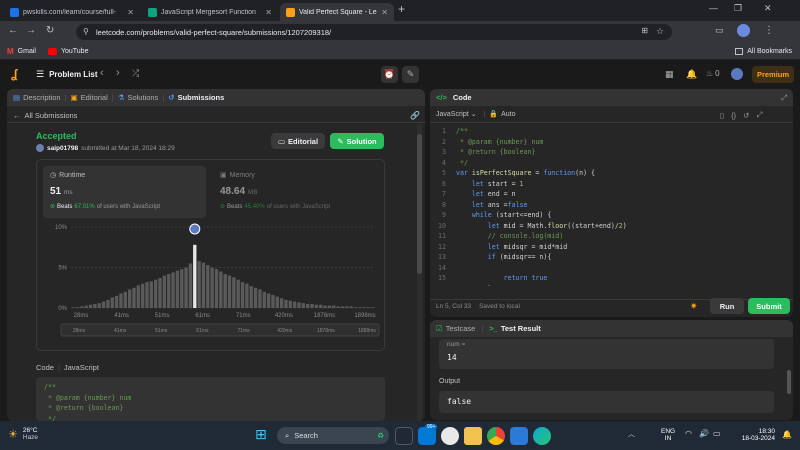 This screenshot has width=800, height=450. What do you see at coordinates (738, 8) in the screenshot?
I see `restore-icon: ❐` at bounding box center [738, 8].